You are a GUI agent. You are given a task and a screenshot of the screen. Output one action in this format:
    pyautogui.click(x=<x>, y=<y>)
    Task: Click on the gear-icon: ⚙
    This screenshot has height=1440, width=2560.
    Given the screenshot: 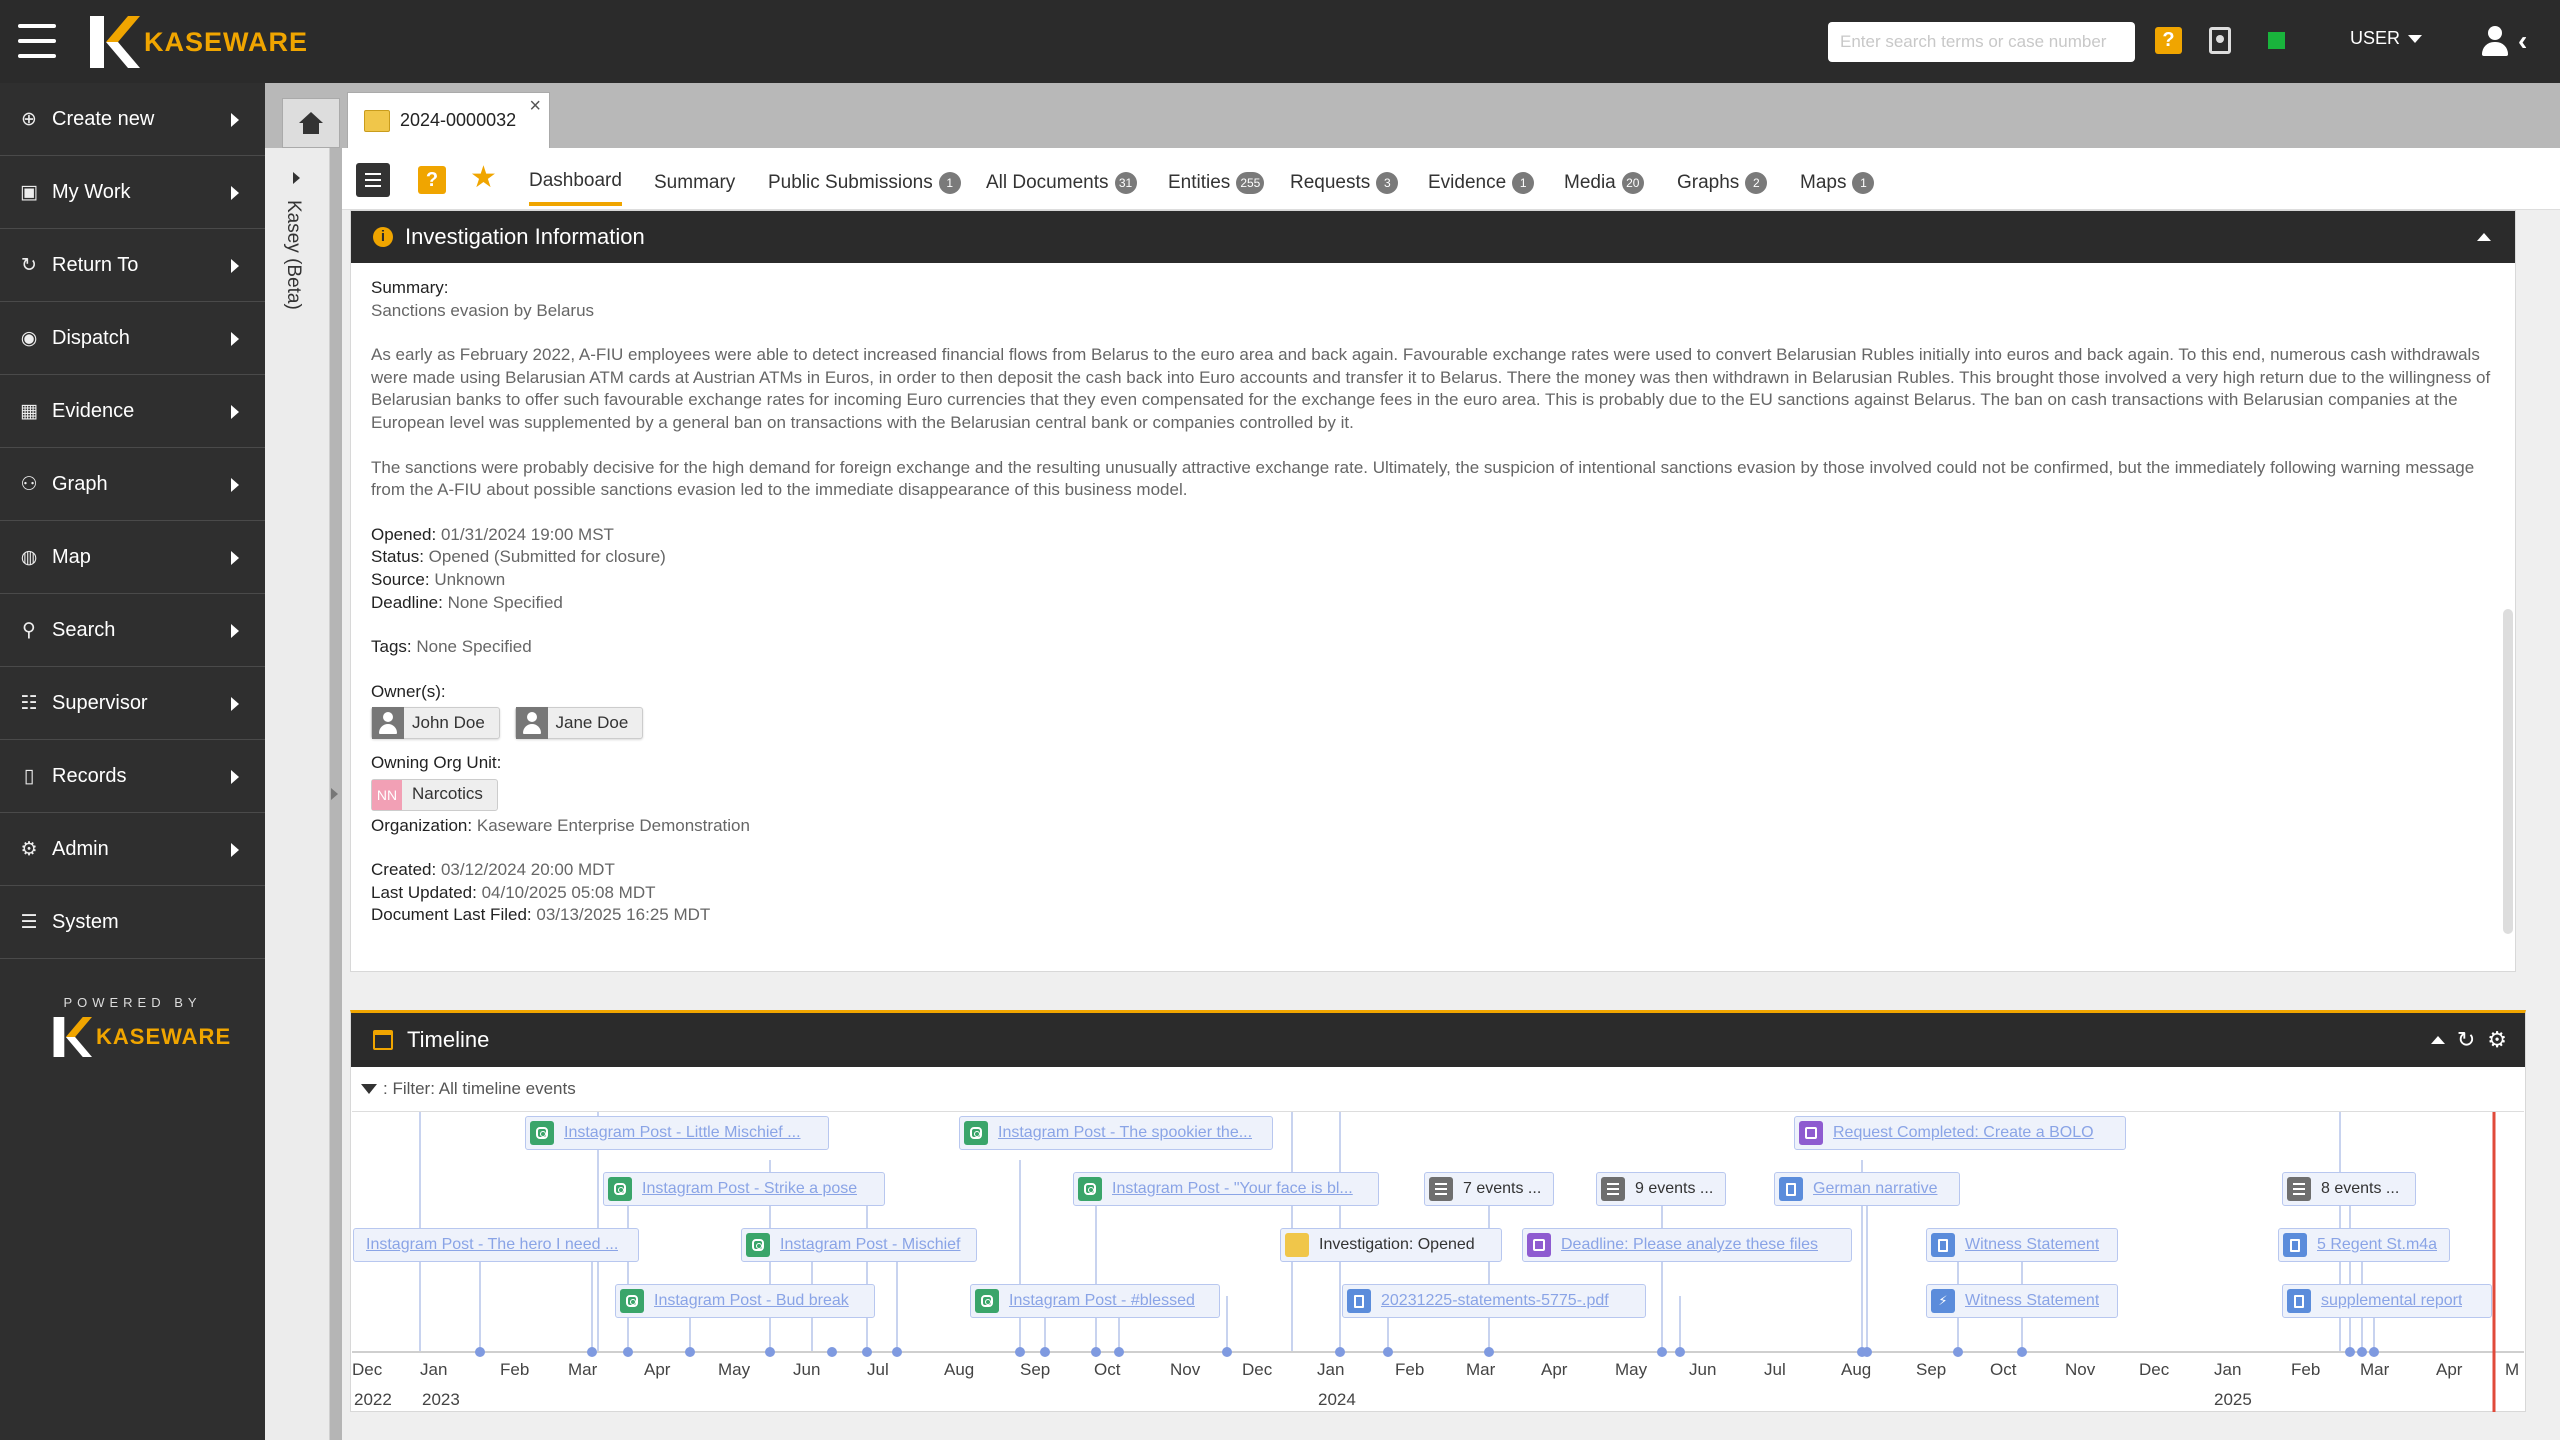 What is the action you would take?
    pyautogui.click(x=2497, y=1040)
    